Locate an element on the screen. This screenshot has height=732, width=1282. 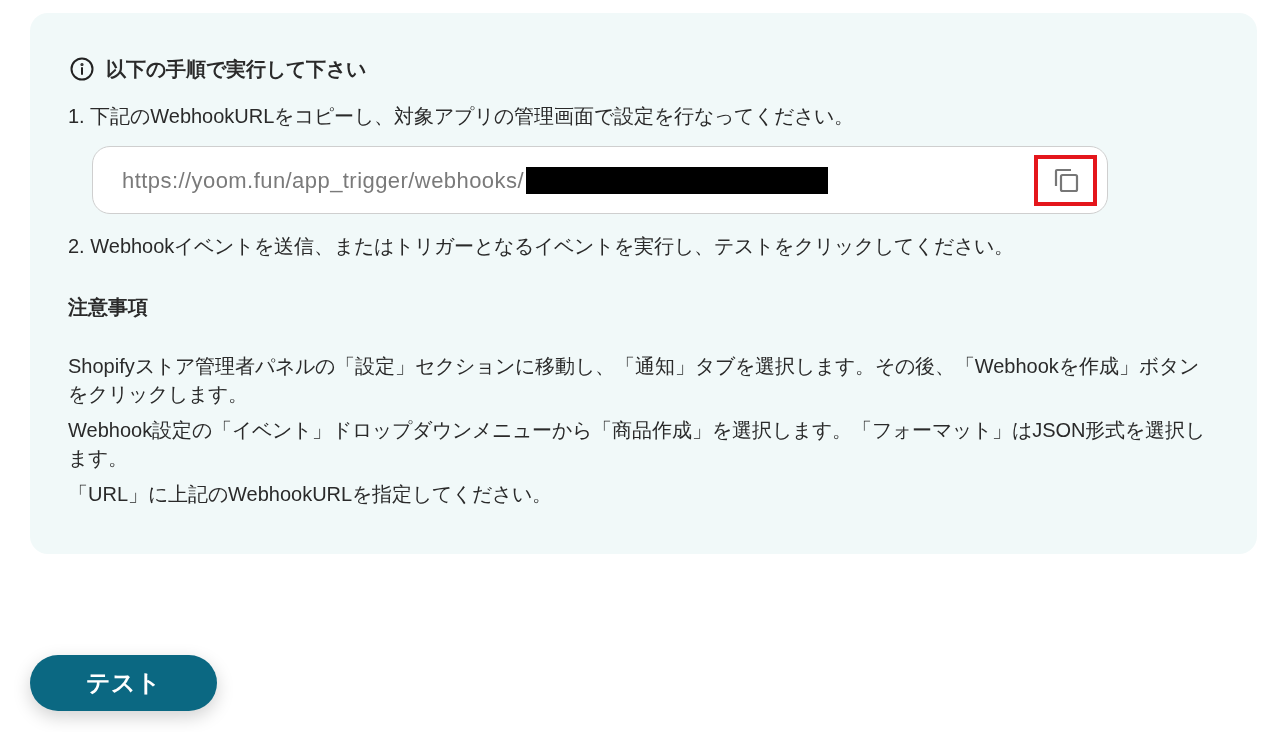
notes-title: 注意事項 is located at coordinates (108, 307).